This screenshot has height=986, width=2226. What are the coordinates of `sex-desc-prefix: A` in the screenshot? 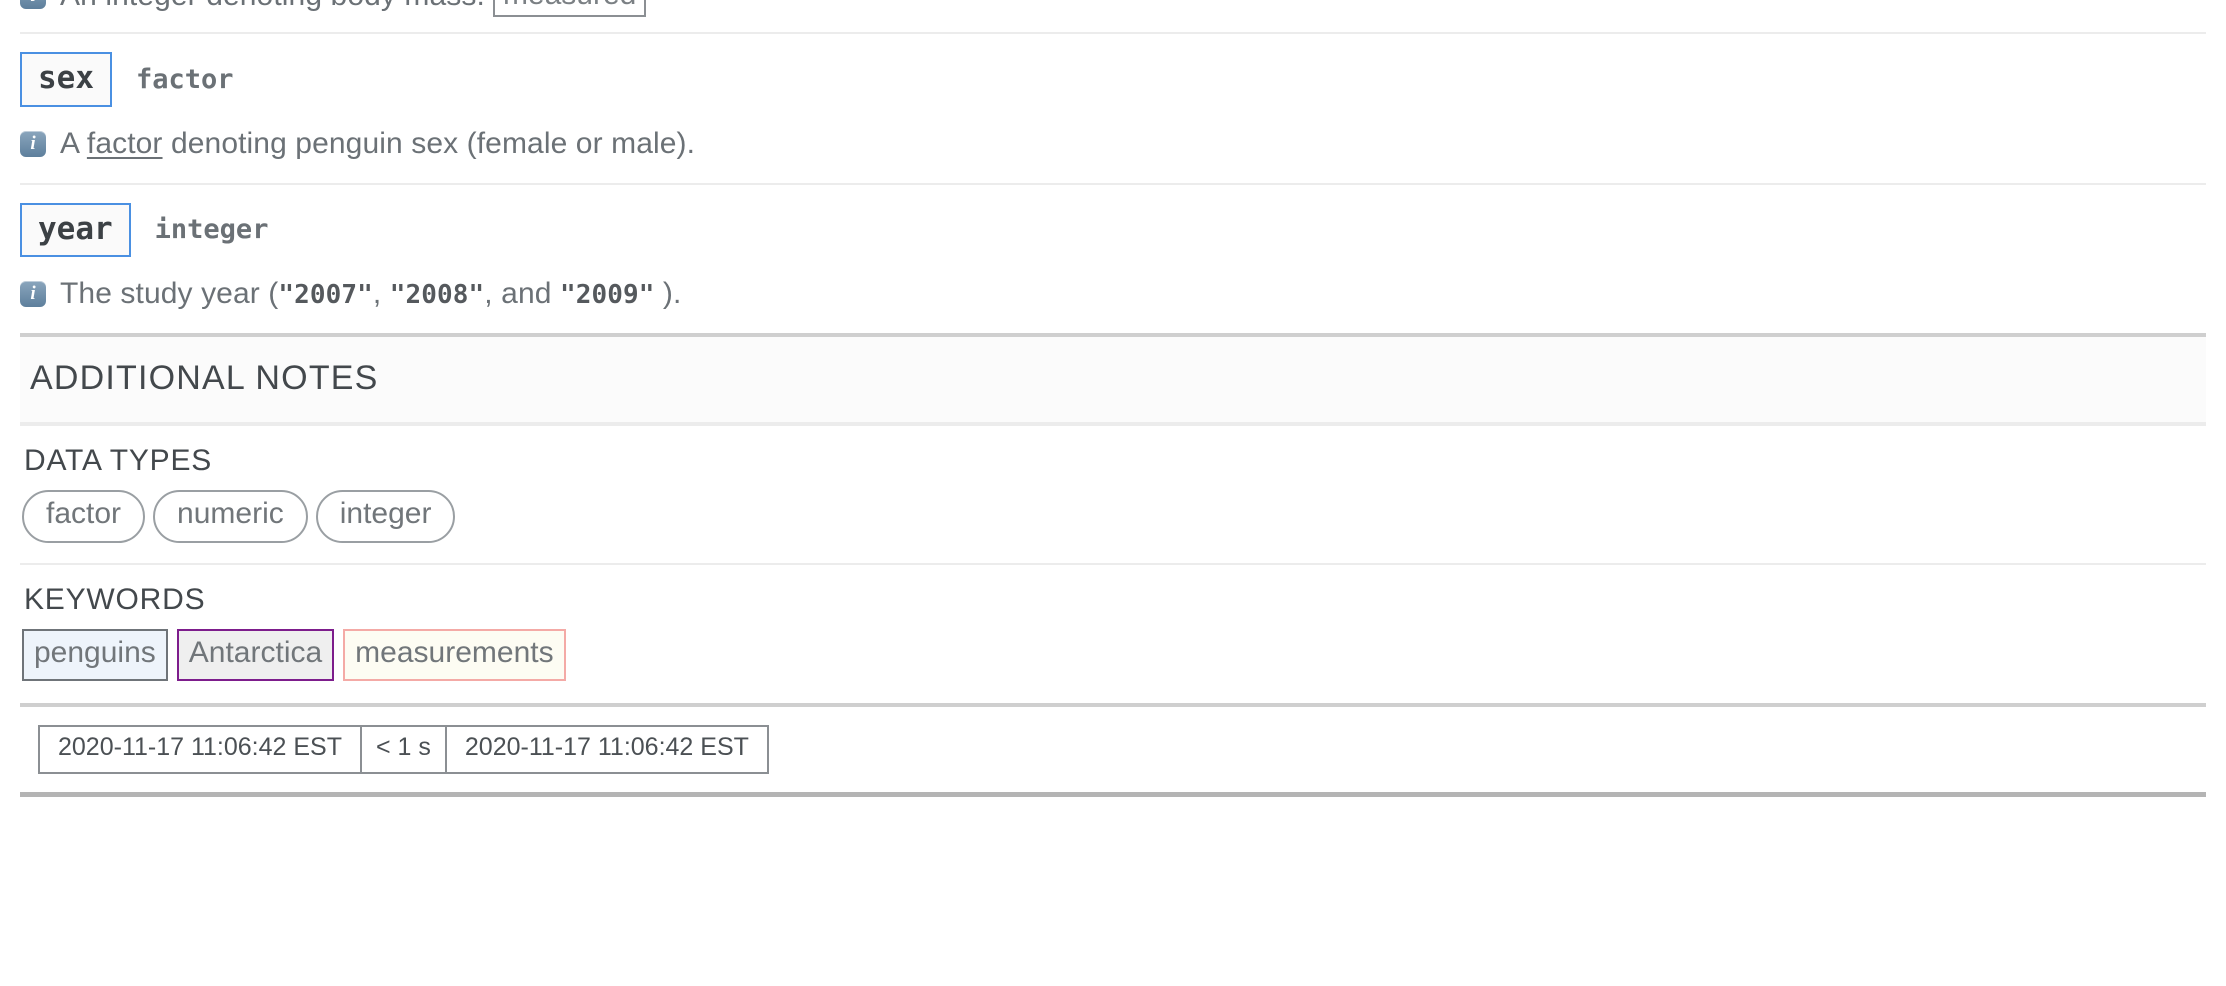 It's located at (73, 143).